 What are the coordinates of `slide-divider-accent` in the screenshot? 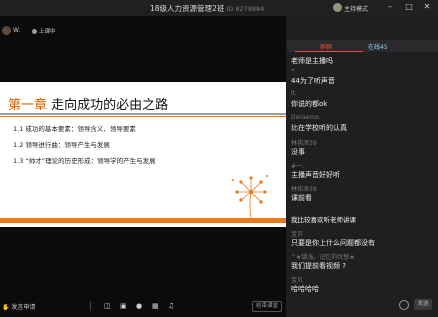 It's located at (143, 116).